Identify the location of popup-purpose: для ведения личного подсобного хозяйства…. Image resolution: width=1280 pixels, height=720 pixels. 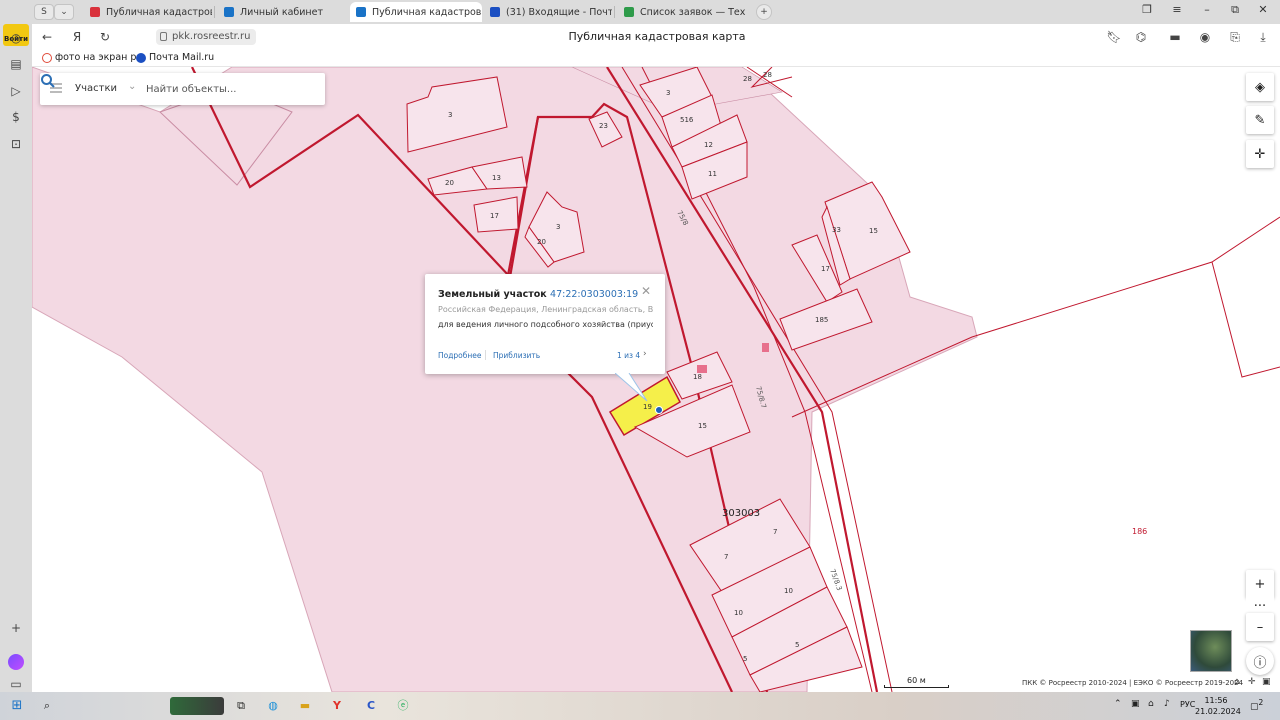
(545, 324).